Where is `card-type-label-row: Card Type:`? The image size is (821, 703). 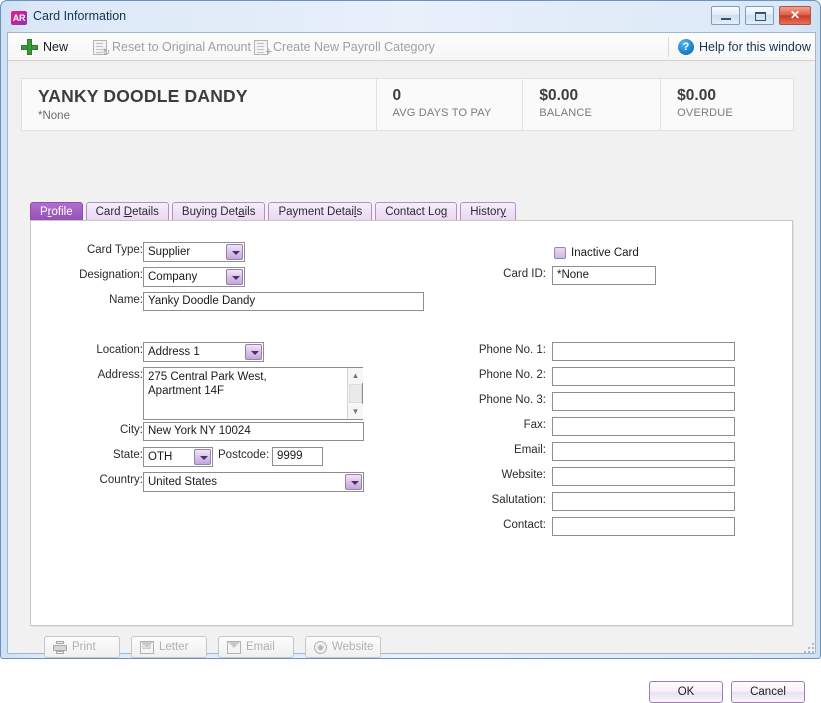 card-type-label-row: Card Type: is located at coordinates (86, 250).